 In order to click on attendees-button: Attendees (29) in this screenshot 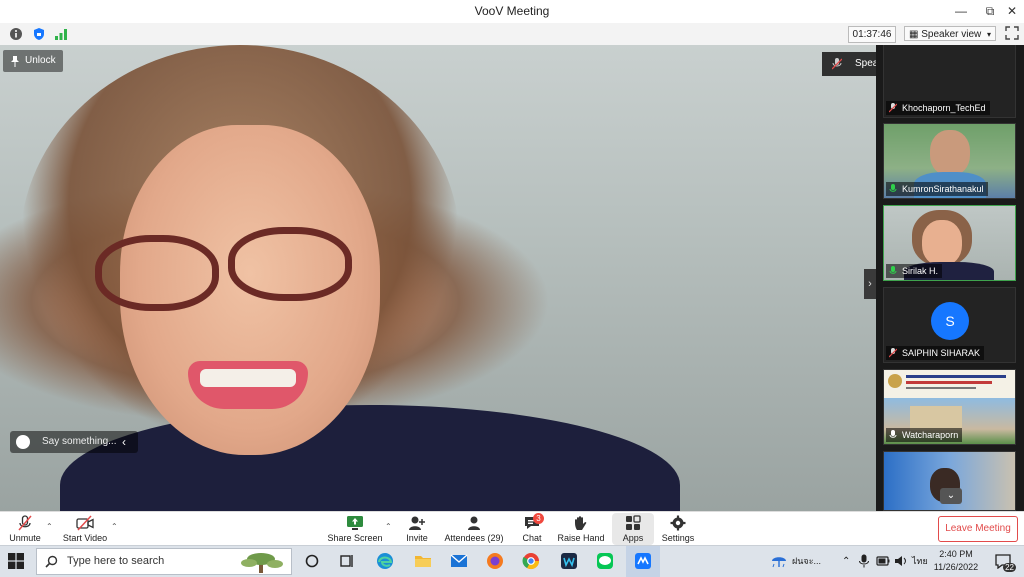, I will do `click(474, 529)`.